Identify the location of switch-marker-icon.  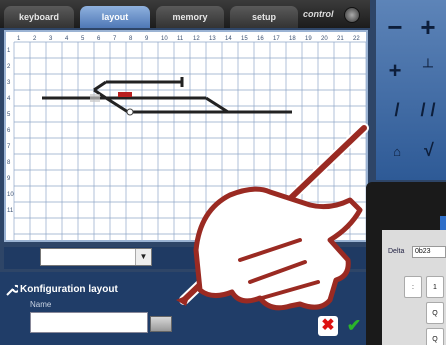
(95, 98).